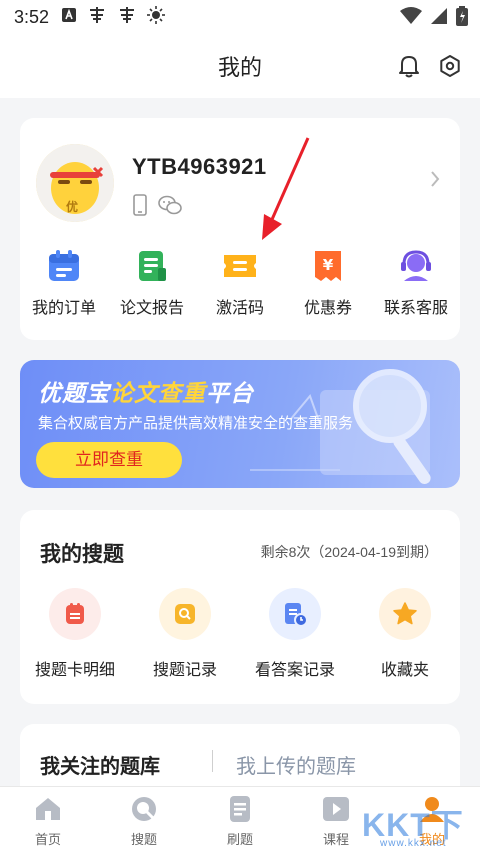 The width and height of the screenshot is (480, 853). Describe the element at coordinates (74, 670) in the screenshot. I see `shortcut-label: 搜题卡明细` at that location.